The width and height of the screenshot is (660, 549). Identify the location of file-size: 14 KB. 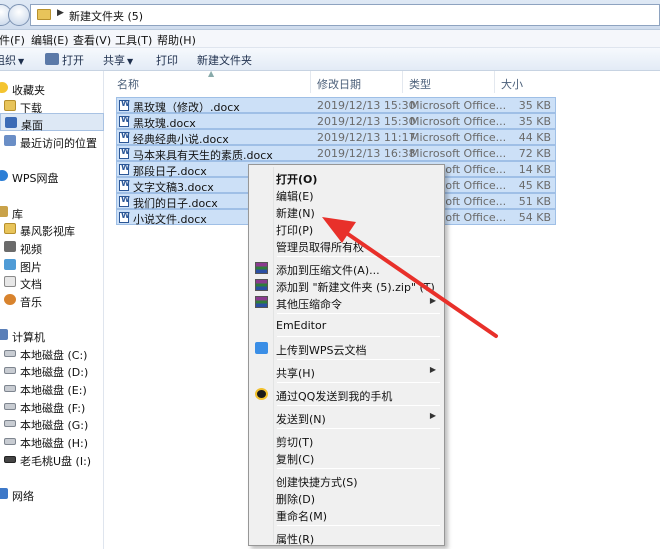
(534, 169).